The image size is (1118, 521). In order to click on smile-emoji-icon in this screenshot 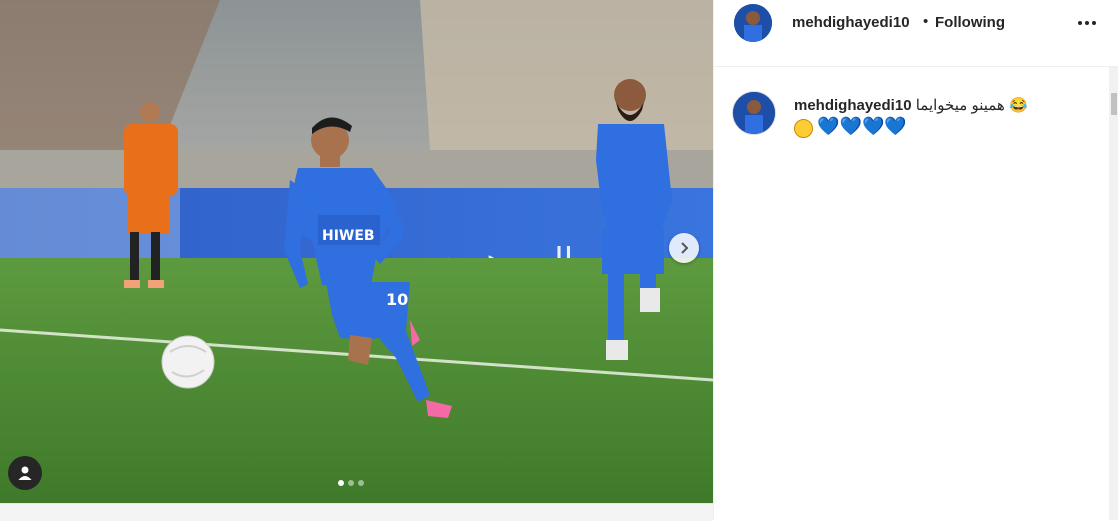, I will do `click(803, 128)`.